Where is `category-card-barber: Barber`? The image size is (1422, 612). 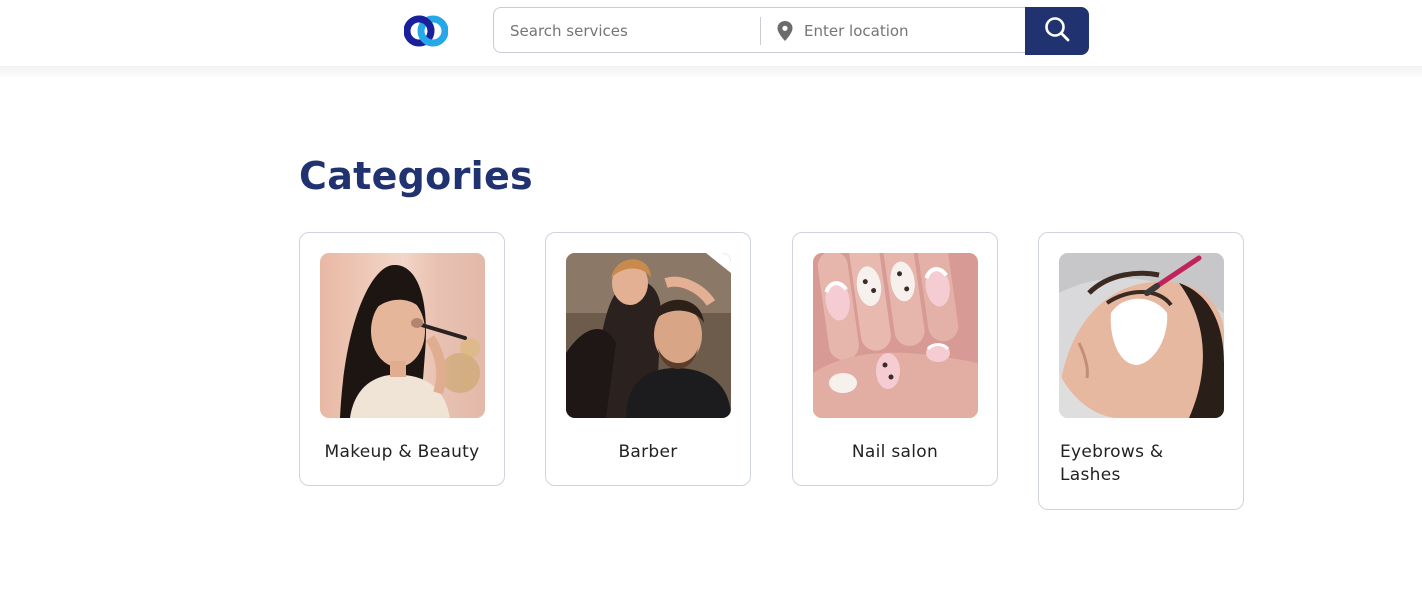
category-card-barber: Barber is located at coordinates (648, 359).